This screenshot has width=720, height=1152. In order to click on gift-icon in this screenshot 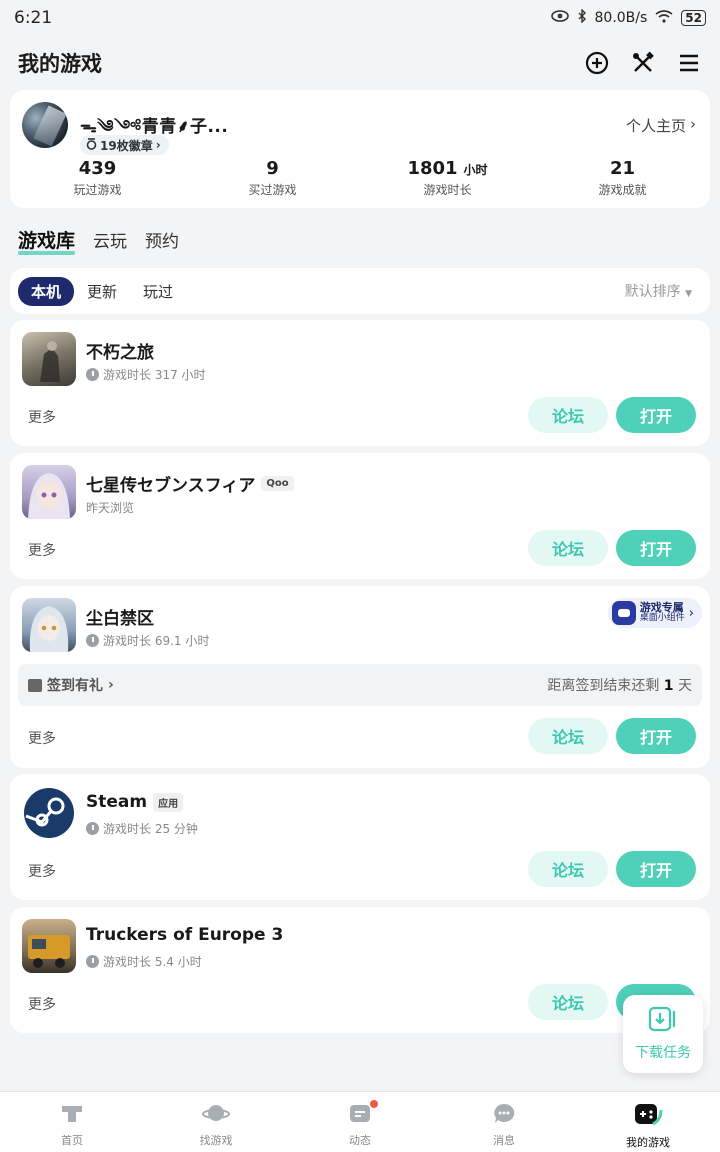, I will do `click(35, 685)`.